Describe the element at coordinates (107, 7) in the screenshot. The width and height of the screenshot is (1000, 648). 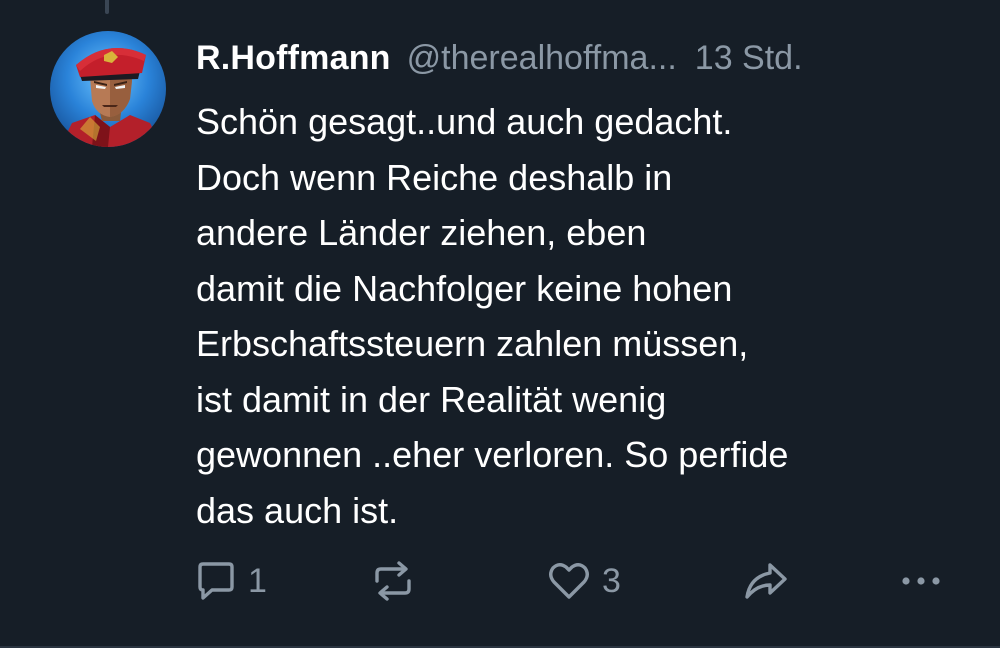
I see `thread-connector-line` at that location.